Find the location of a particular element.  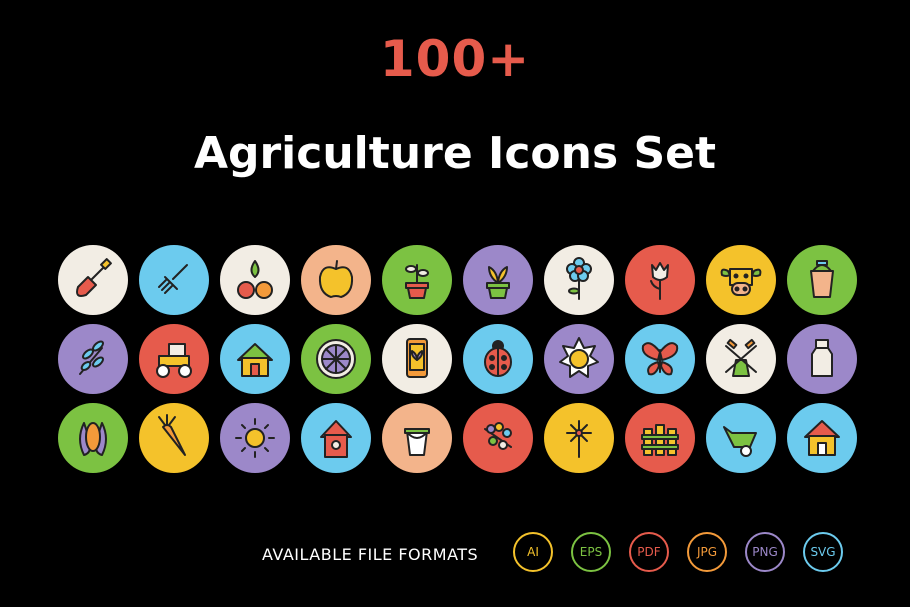

berries-icon is located at coordinates (498, 438).